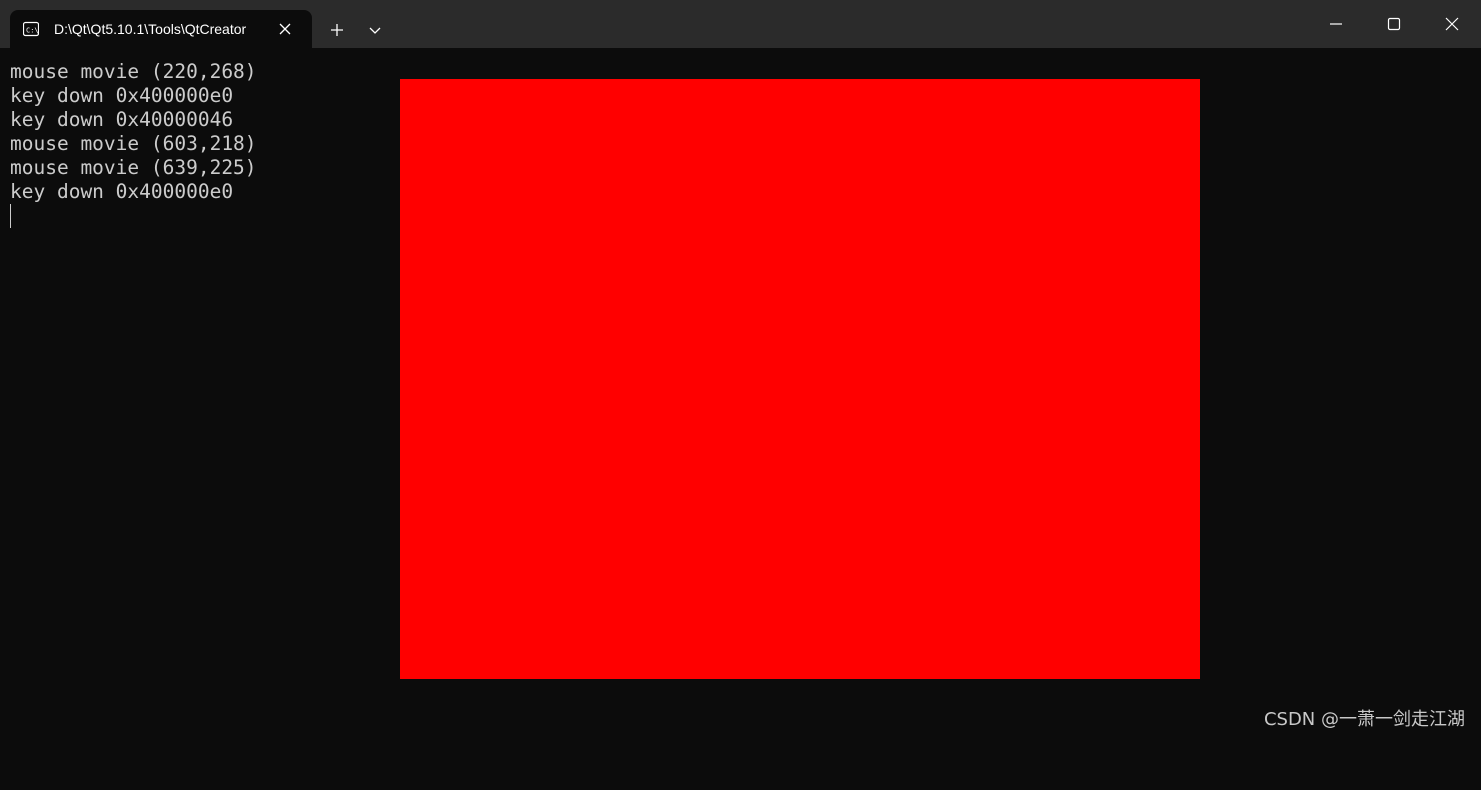 This screenshot has width=1481, height=790. Describe the element at coordinates (285, 29) in the screenshot. I see `tab-close-icon` at that location.